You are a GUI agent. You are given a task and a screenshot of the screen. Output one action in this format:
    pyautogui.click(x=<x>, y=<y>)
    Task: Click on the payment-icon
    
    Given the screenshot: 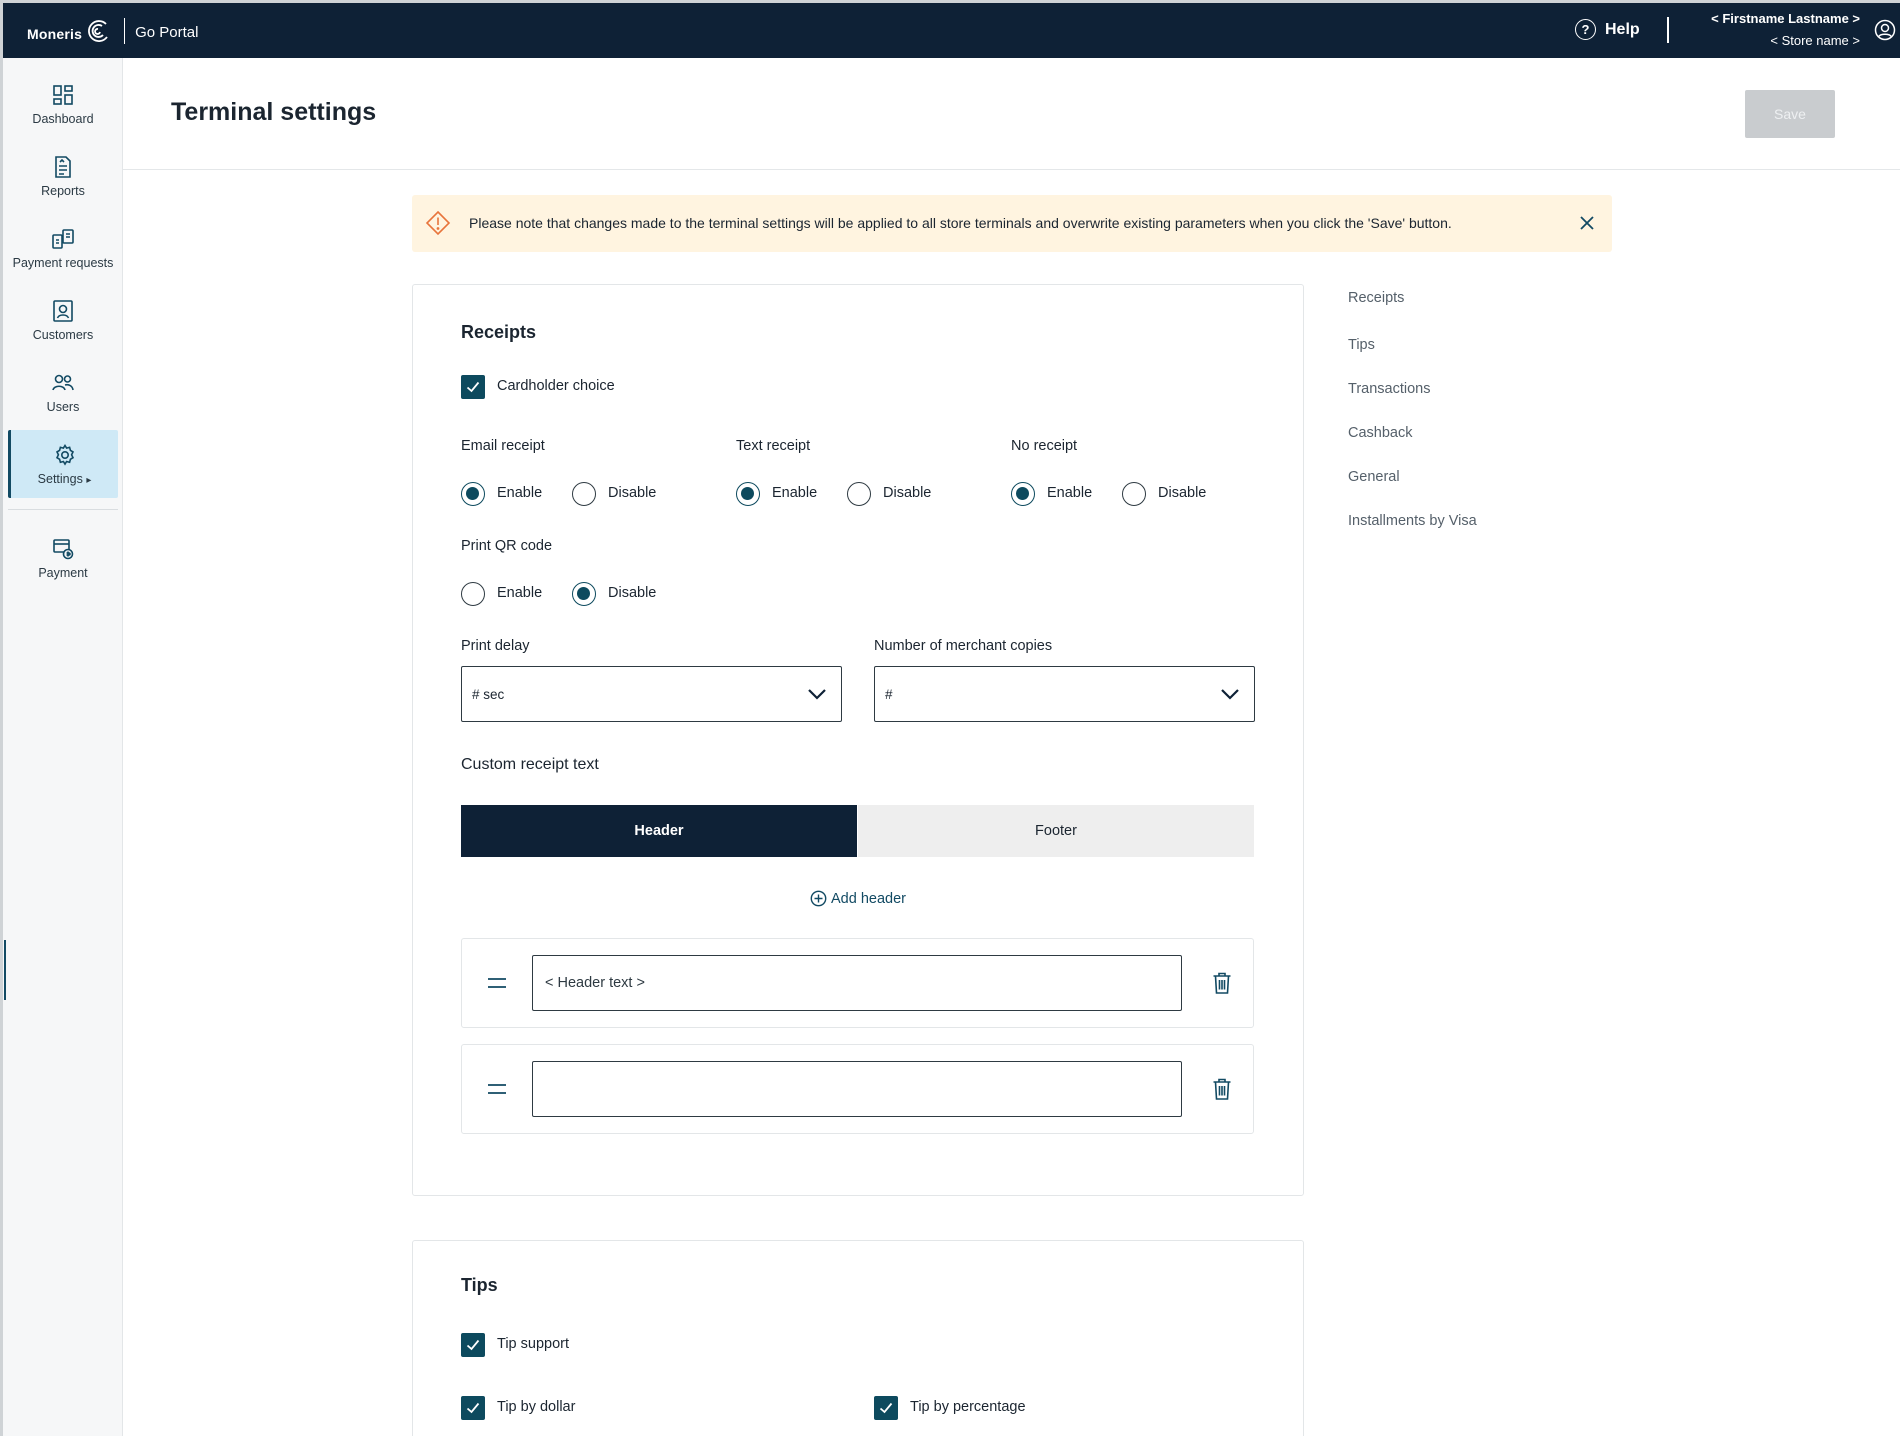 What is the action you would take?
    pyautogui.click(x=63, y=548)
    